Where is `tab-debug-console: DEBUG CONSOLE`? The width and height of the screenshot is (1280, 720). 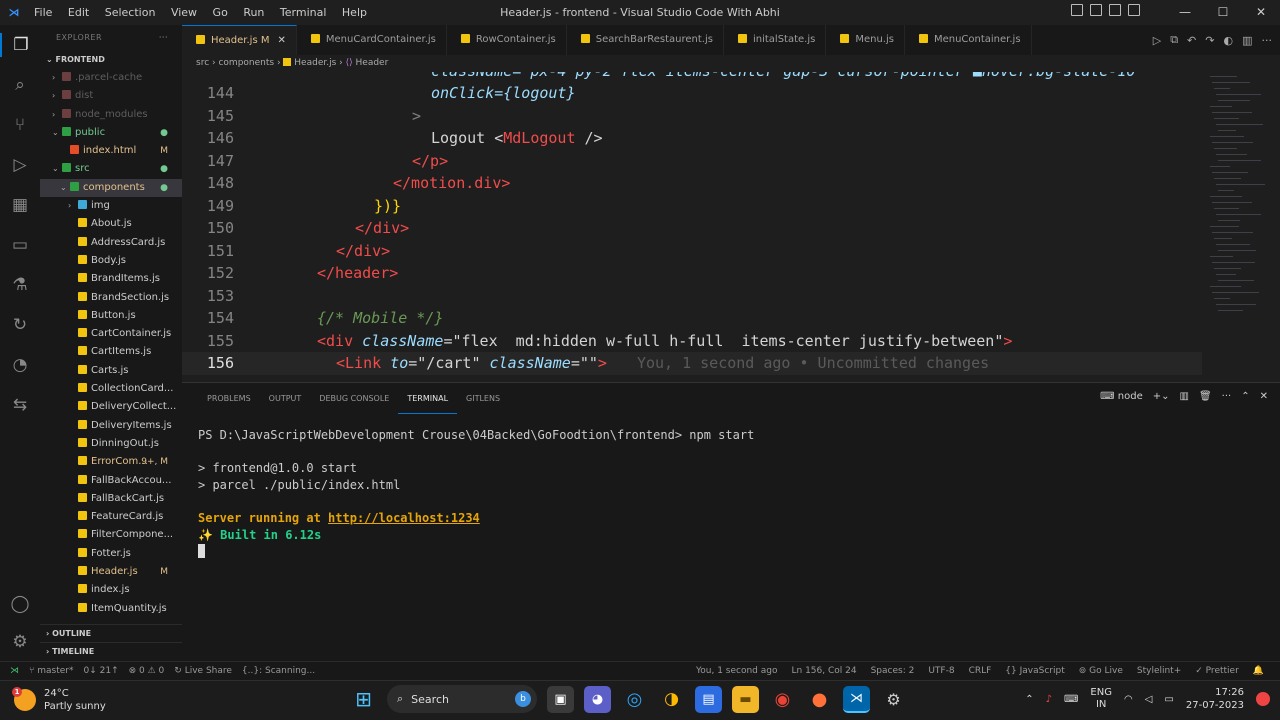
tab-debug-console: DEBUG CONSOLE is located at coordinates (354, 398).